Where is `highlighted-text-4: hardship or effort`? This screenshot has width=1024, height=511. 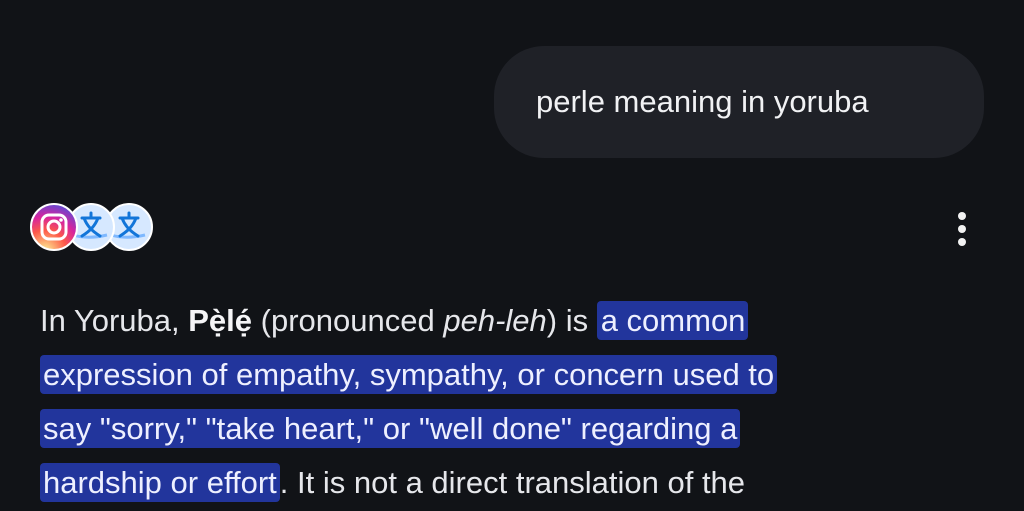
highlighted-text-4: hardship or effort is located at coordinates (160, 482).